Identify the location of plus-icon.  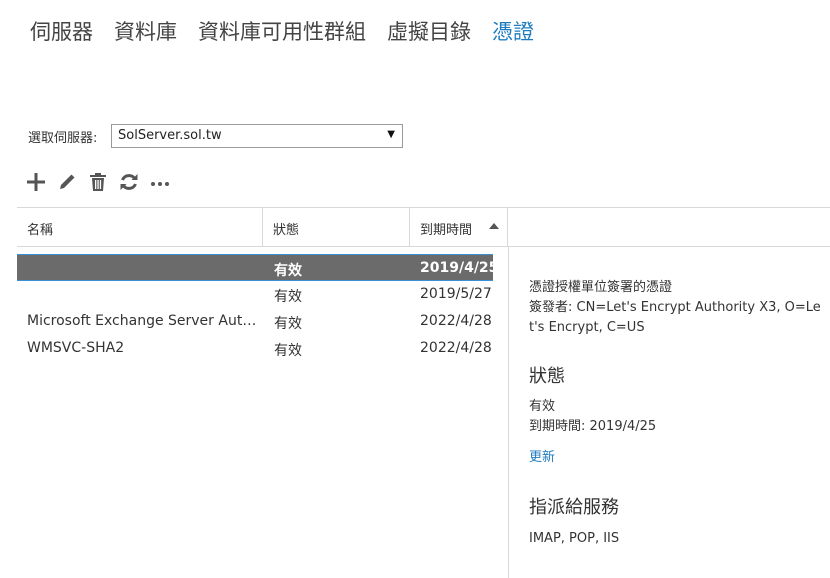
(36, 182).